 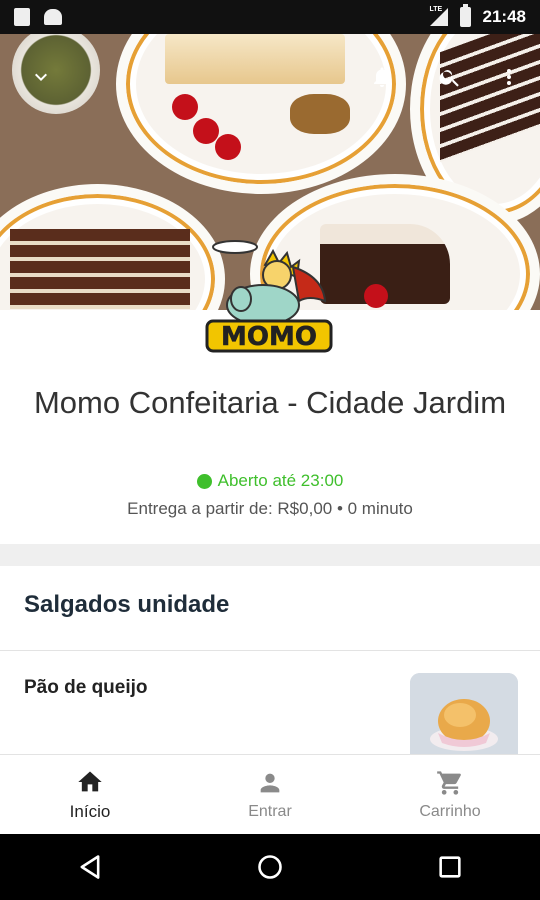 I want to click on product-item: Pão de queijo, so click(x=270, y=702).